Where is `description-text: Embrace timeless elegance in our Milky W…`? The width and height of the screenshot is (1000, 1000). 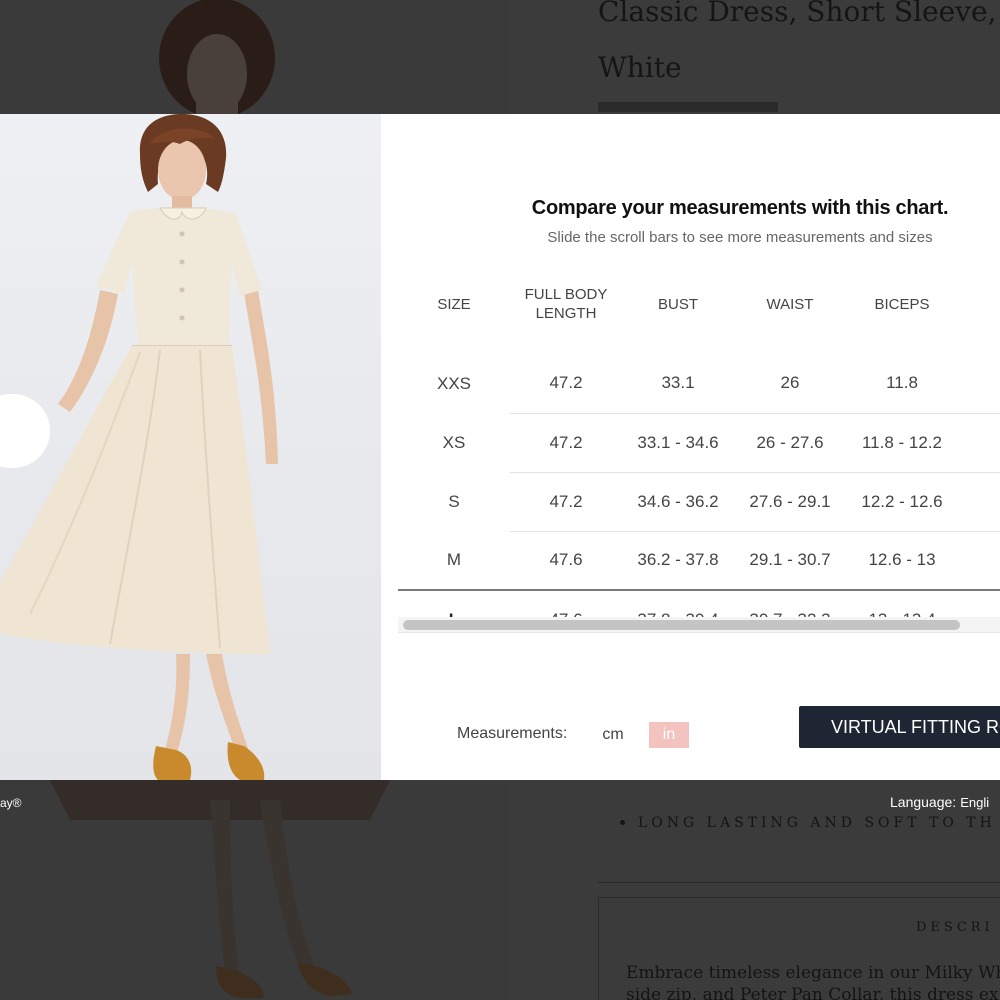
description-text: Embrace timeless elegance in our Milky W… is located at coordinates (813, 981).